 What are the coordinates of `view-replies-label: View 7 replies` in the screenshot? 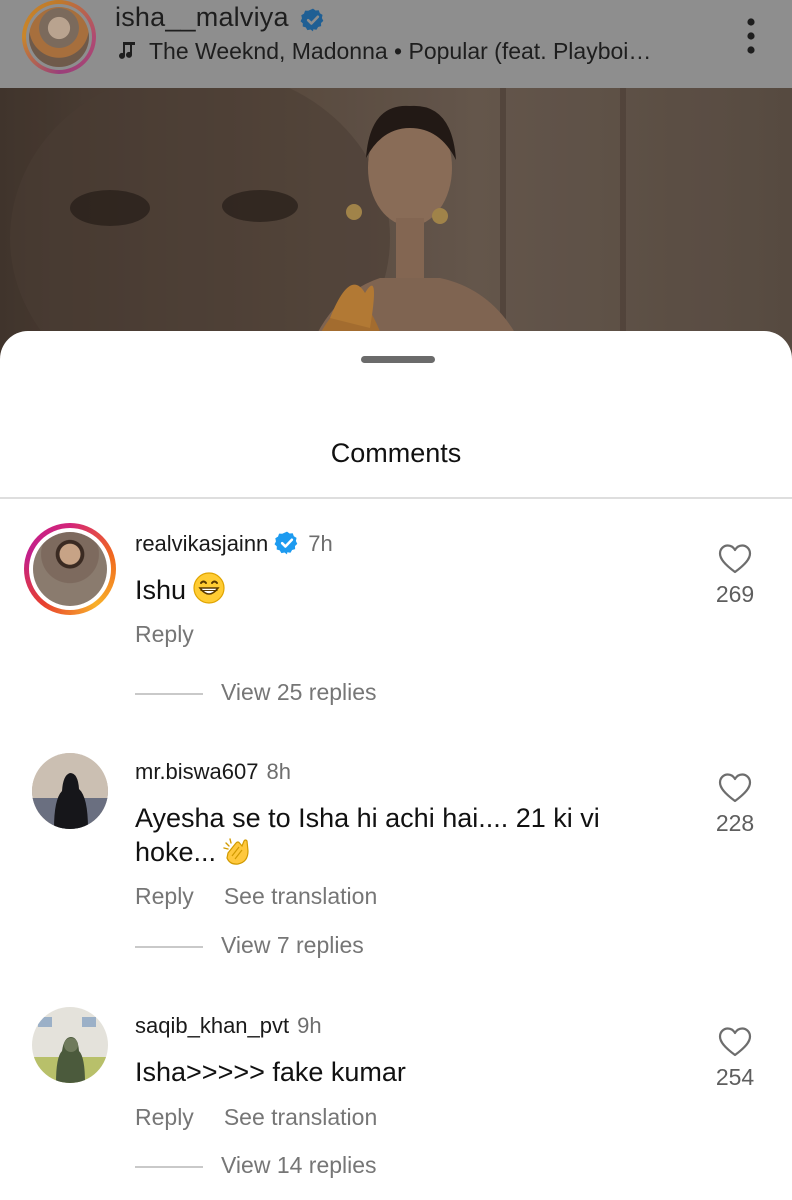 It's located at (292, 945).